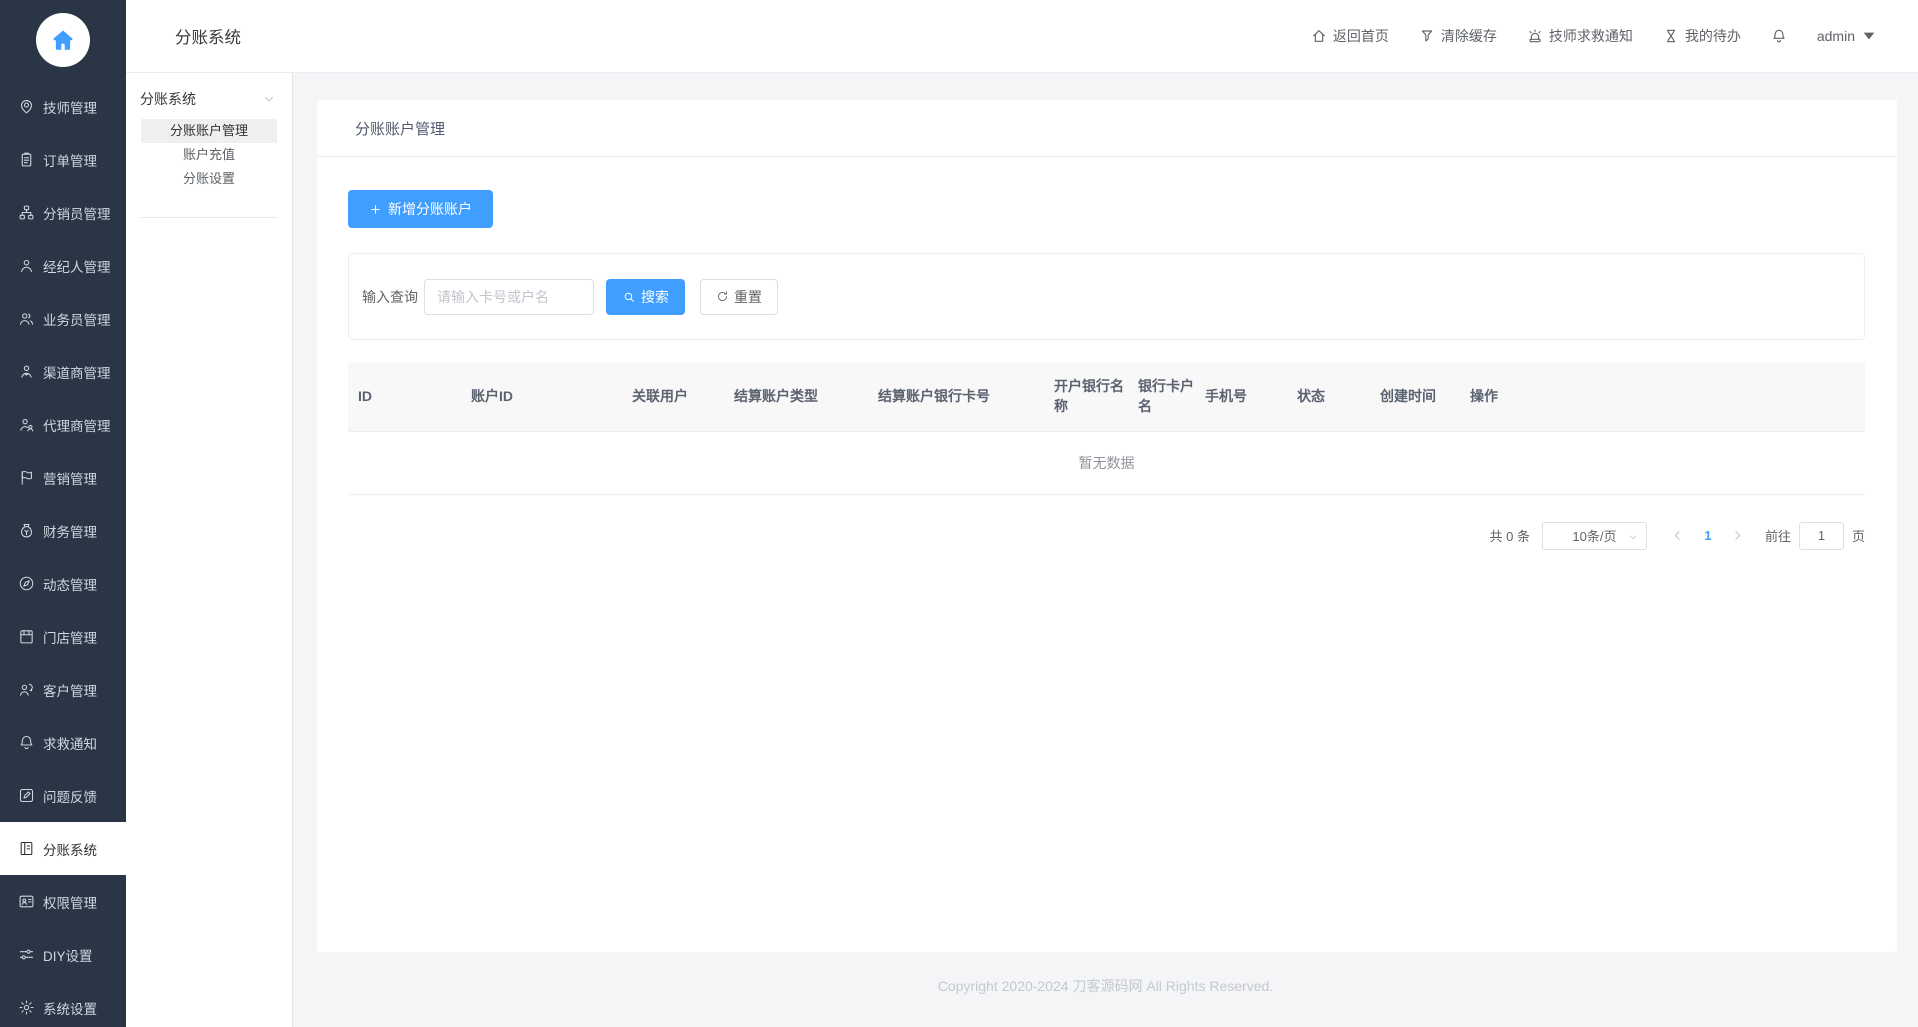 Image resolution: width=1918 pixels, height=1027 pixels. Describe the element at coordinates (1241, 397) in the screenshot. I see `column-header-phone: 手机号` at that location.